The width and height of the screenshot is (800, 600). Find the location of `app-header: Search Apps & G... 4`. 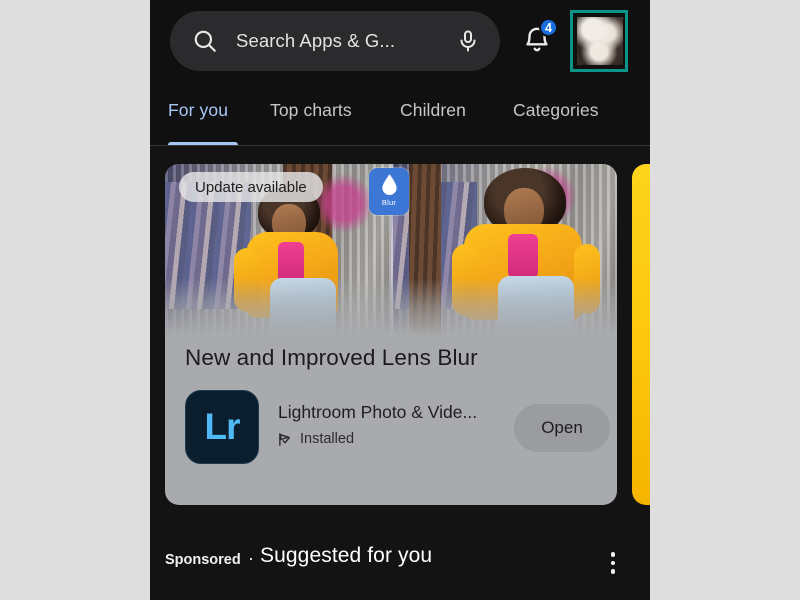

app-header: Search Apps & G... 4 is located at coordinates (400, 44).